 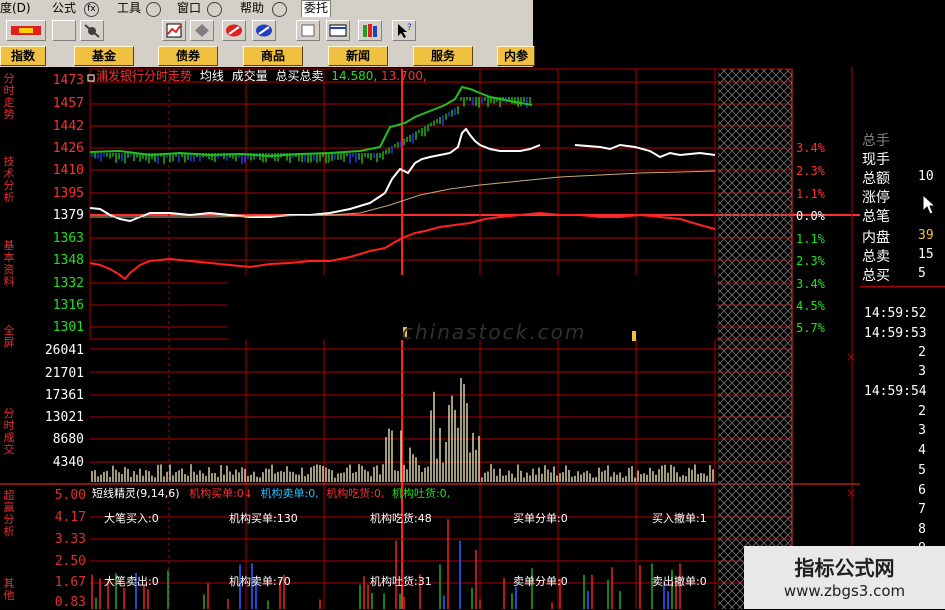 I want to click on price-axis-label: 1473, so click(x=68, y=80).